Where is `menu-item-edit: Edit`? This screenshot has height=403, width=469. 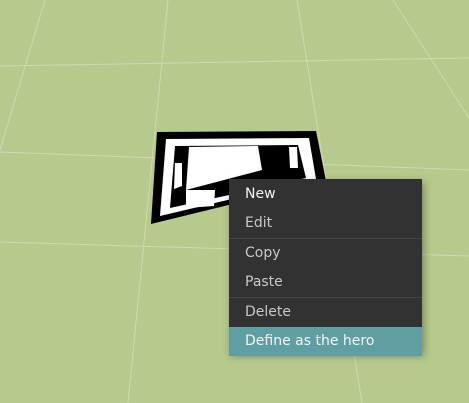
menu-item-edit: Edit is located at coordinates (325, 223).